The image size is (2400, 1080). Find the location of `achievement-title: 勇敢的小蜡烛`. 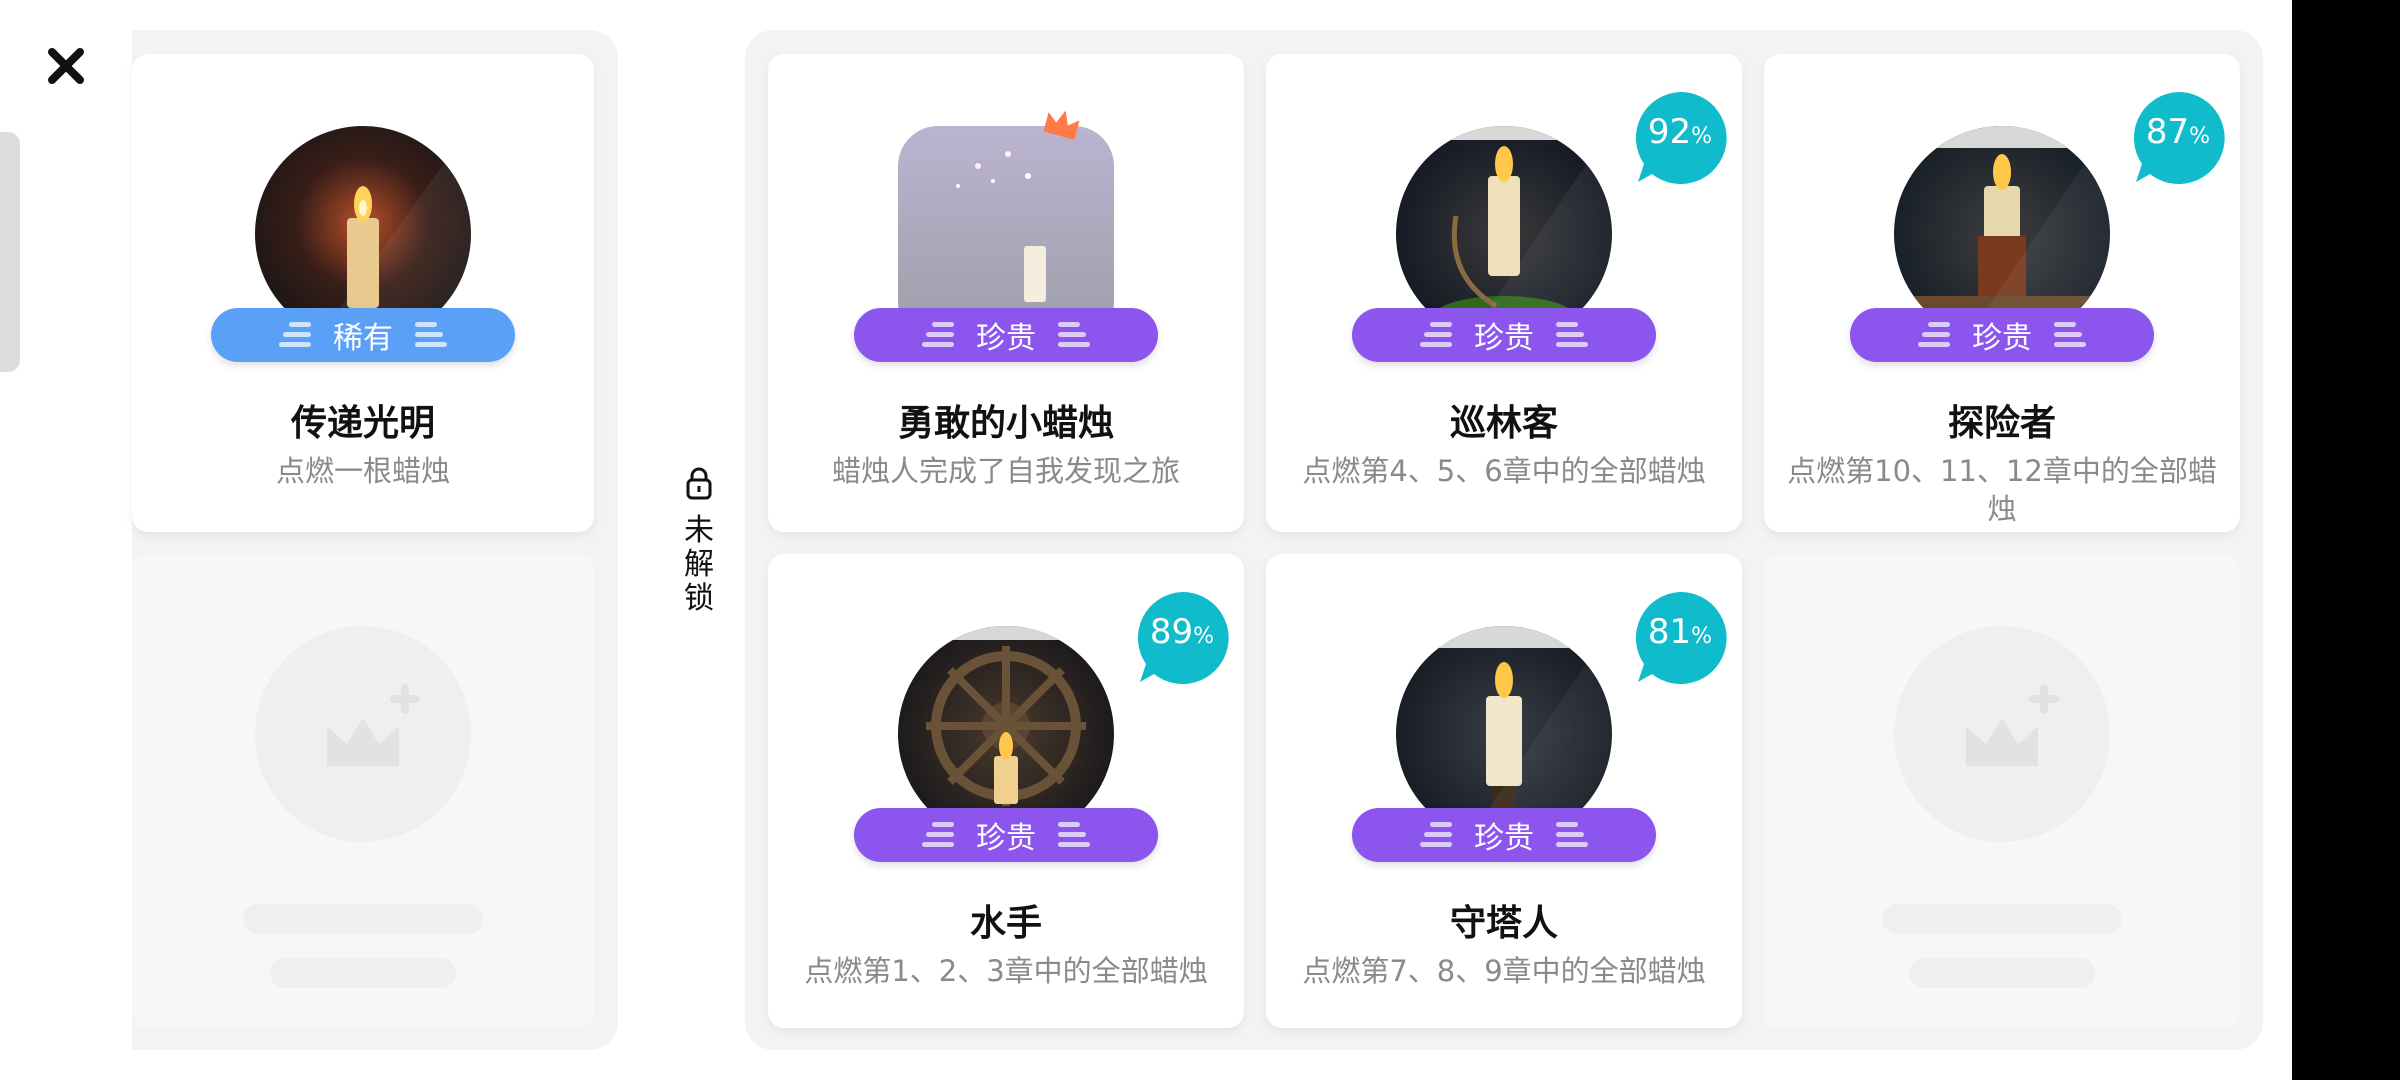

achievement-title: 勇敢的小蜡烛 is located at coordinates (1005, 423).